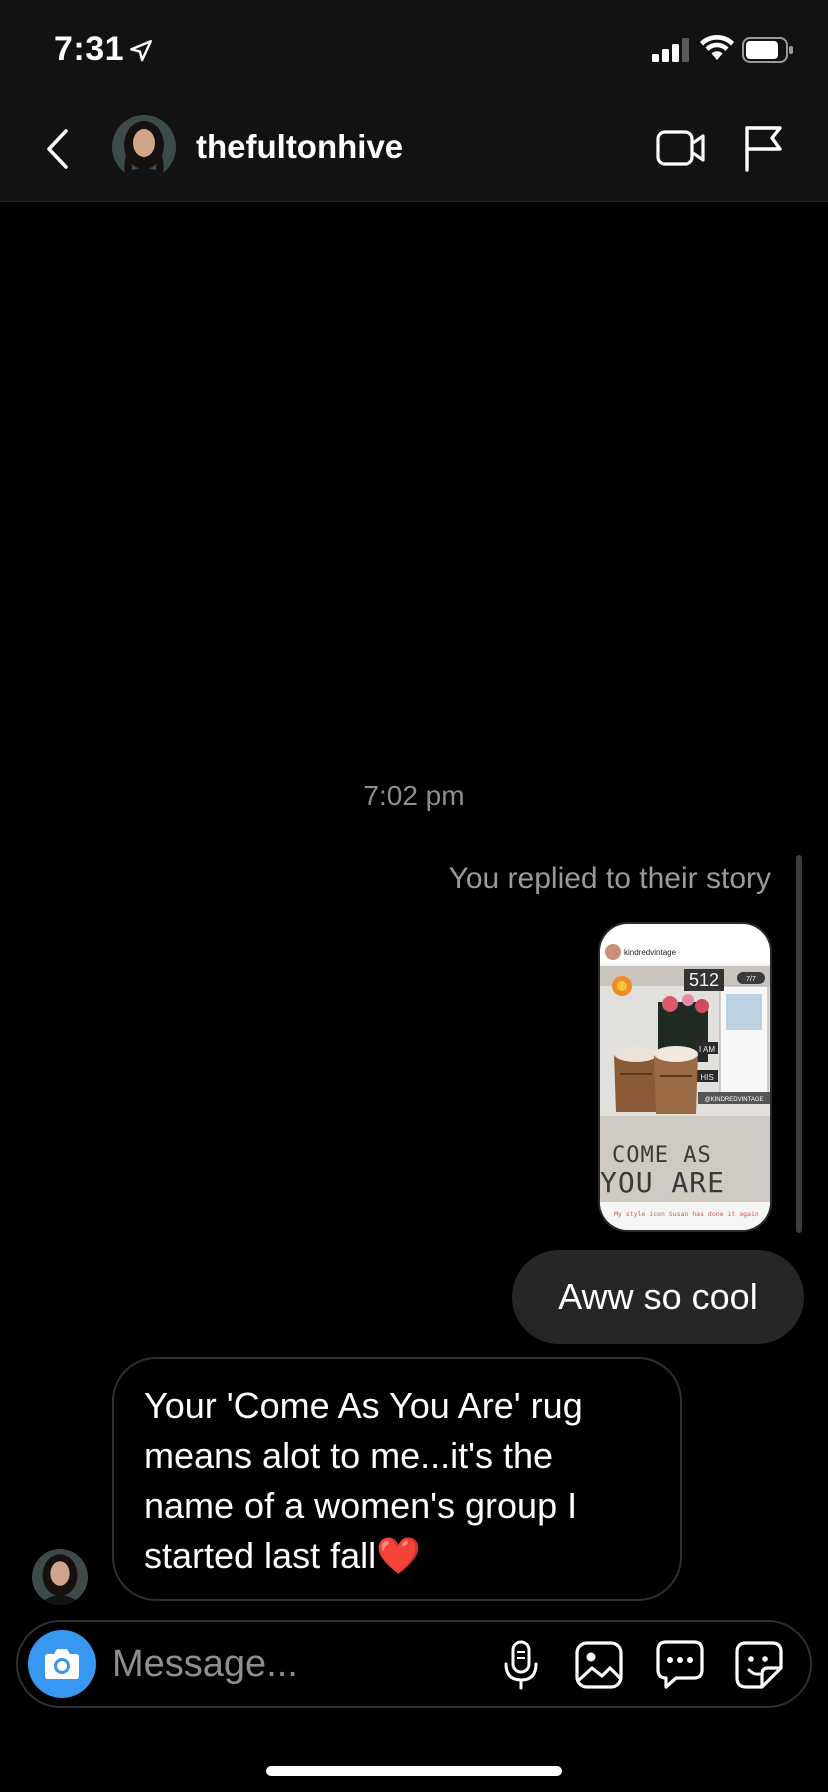 Image resolution: width=828 pixels, height=1792 pixels. Describe the element at coordinates (662, 1182) in the screenshot. I see `story-rug-line-2: YOU ARE` at that location.